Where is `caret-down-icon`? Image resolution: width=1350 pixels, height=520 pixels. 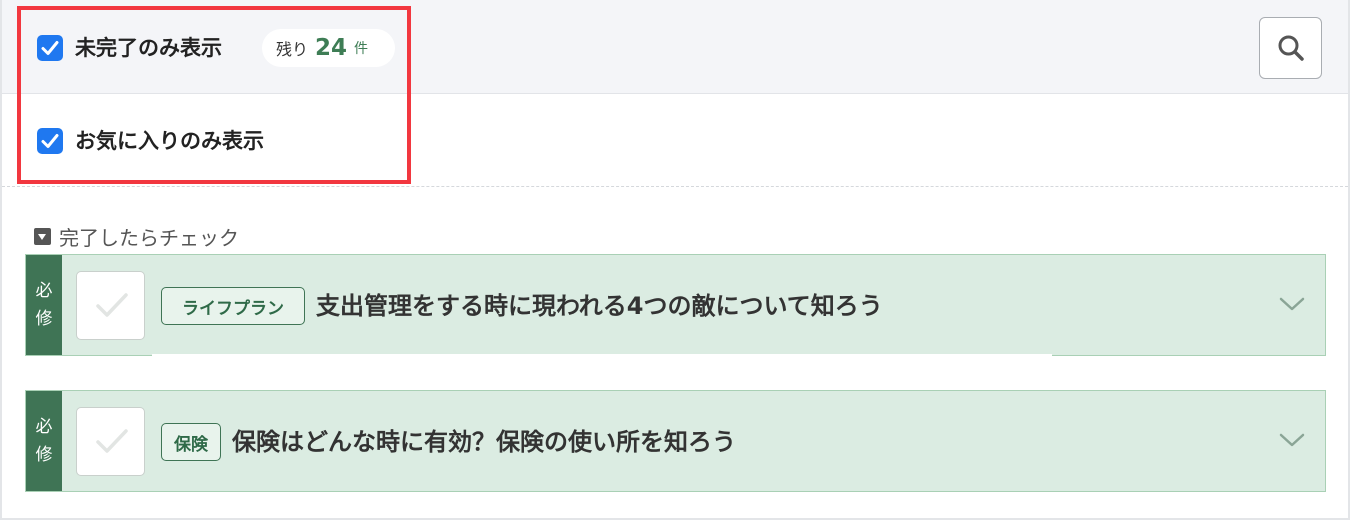
caret-down-icon is located at coordinates (42, 236).